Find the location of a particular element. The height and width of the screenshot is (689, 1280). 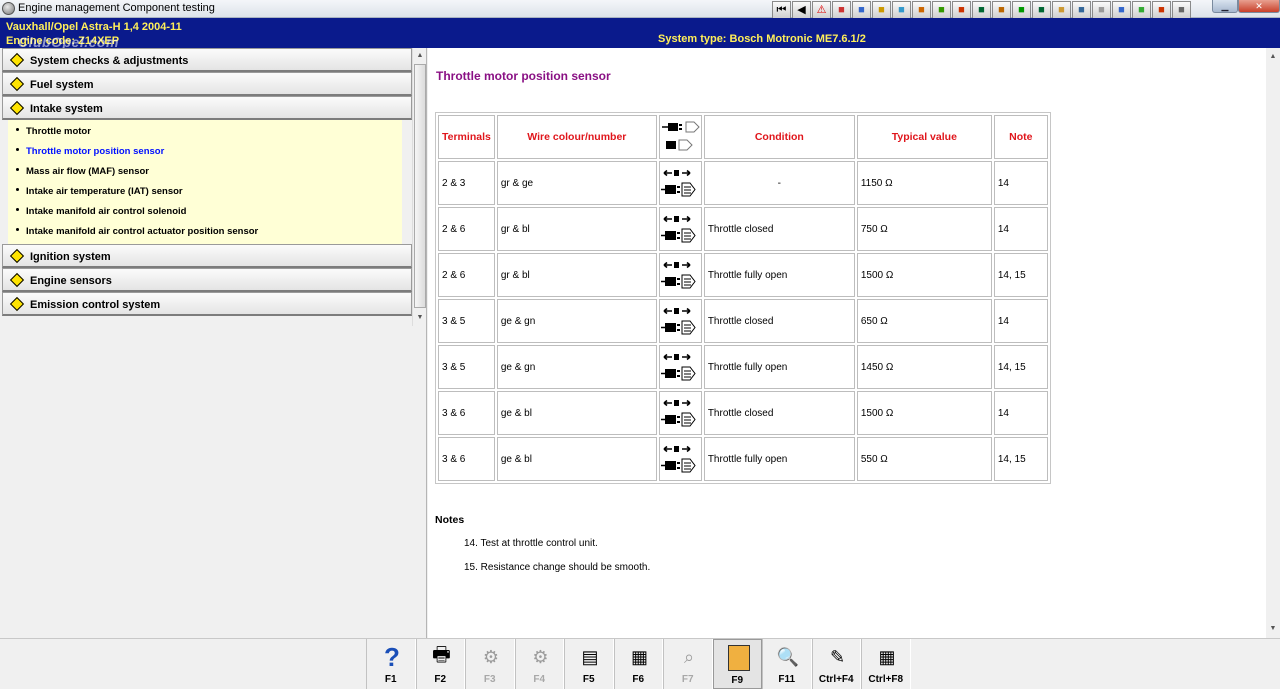

tool-icon-14: ■ is located at coordinates (1101, 10).